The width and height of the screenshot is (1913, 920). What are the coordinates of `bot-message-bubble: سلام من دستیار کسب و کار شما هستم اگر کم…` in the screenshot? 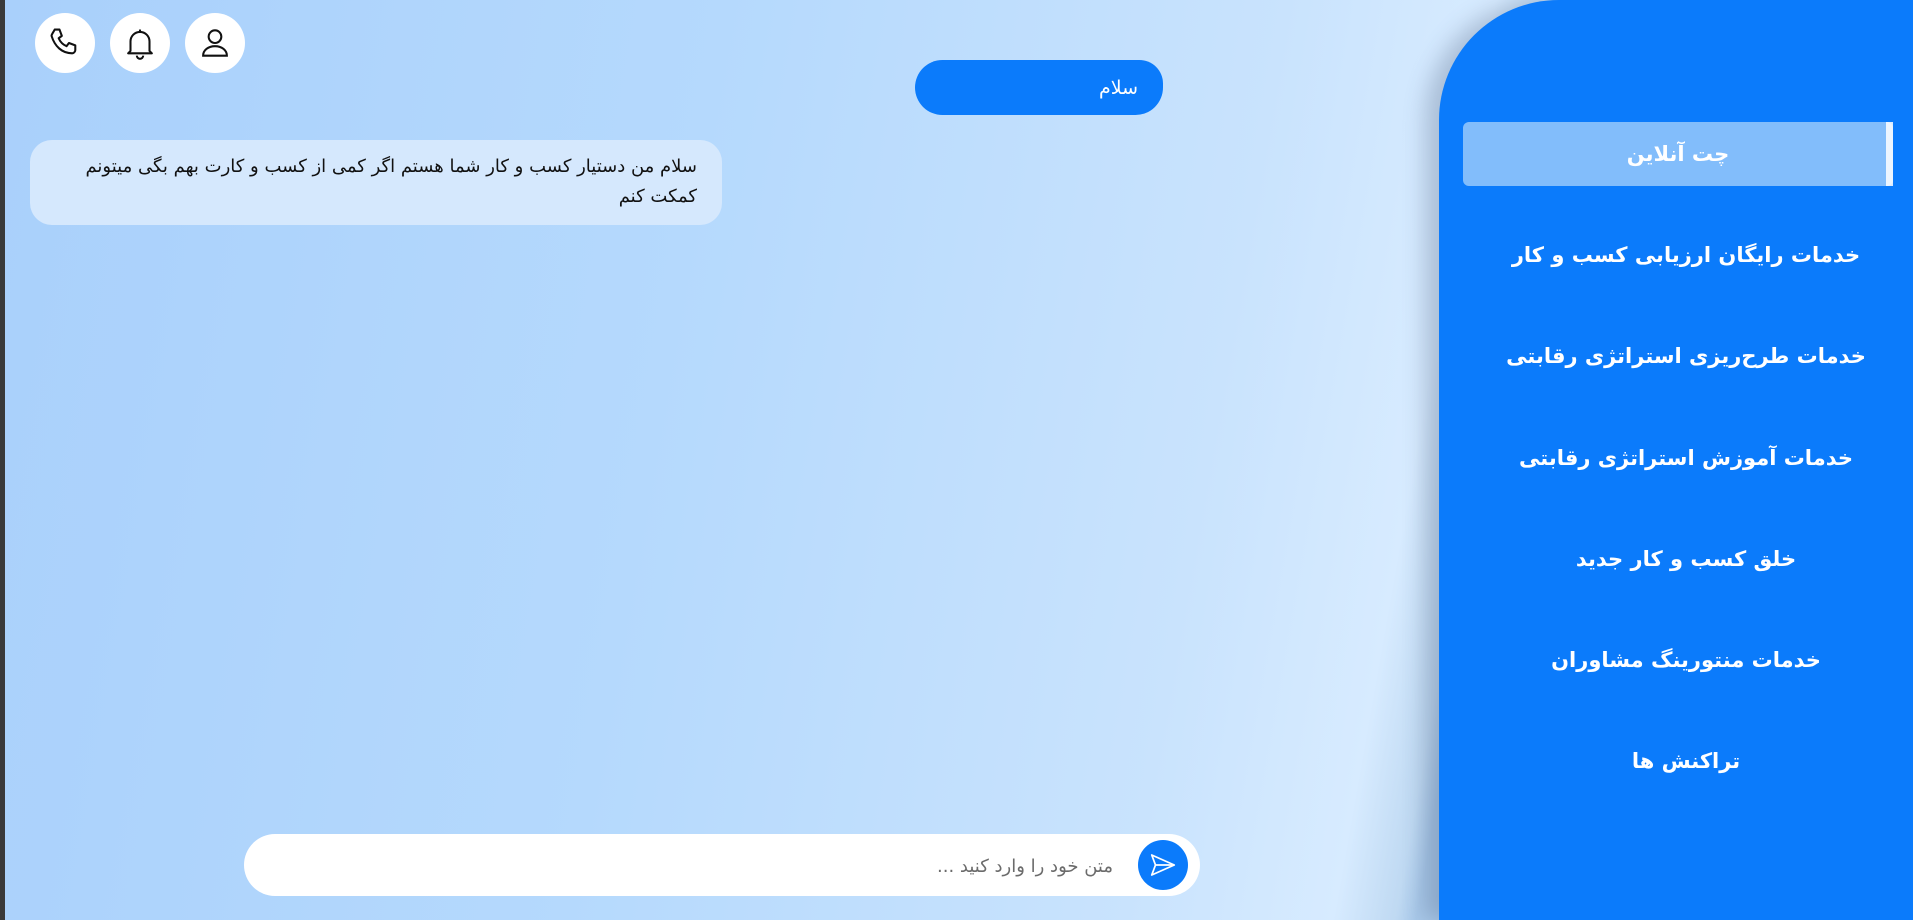 It's located at (376, 182).